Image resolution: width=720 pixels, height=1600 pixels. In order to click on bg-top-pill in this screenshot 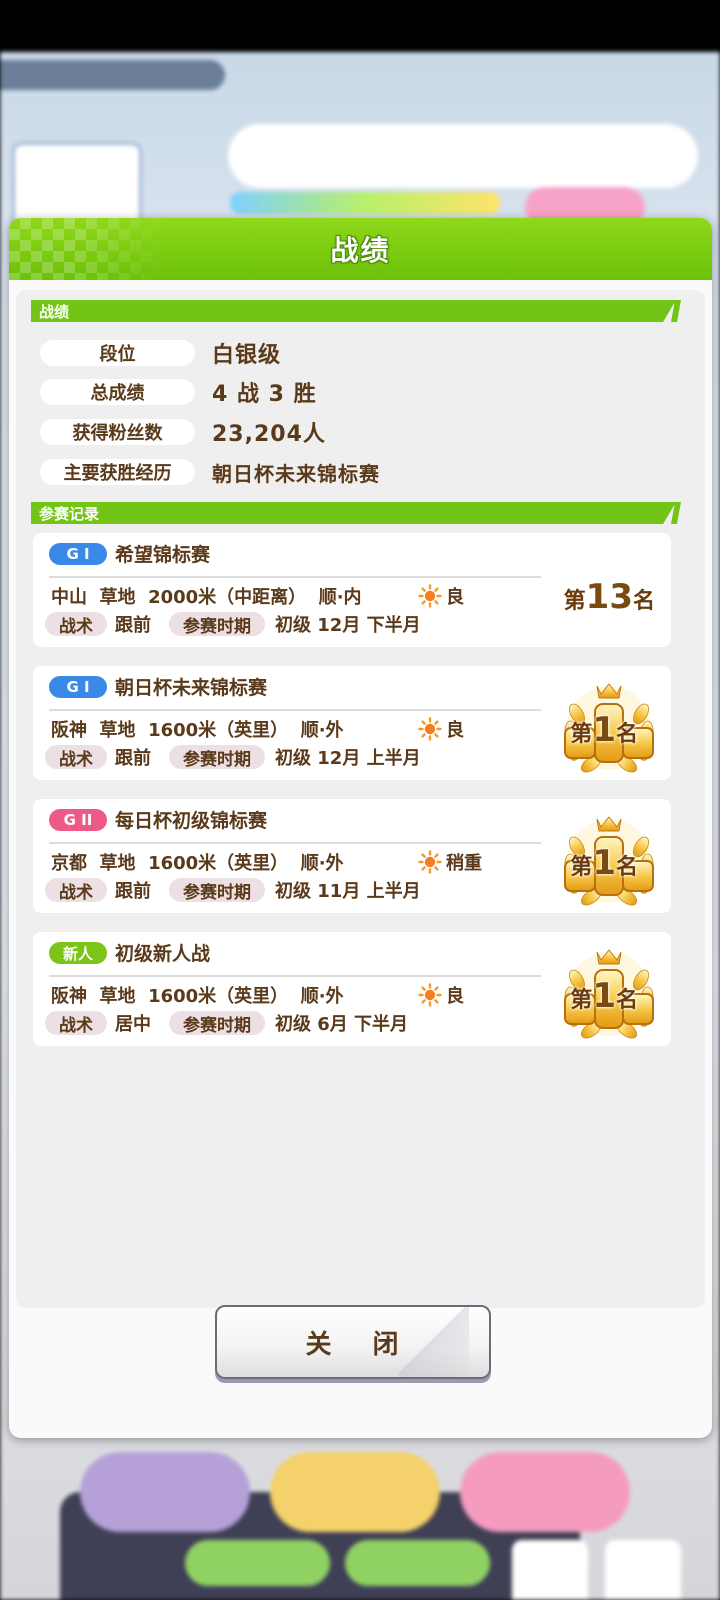, I will do `click(112, 75)`.